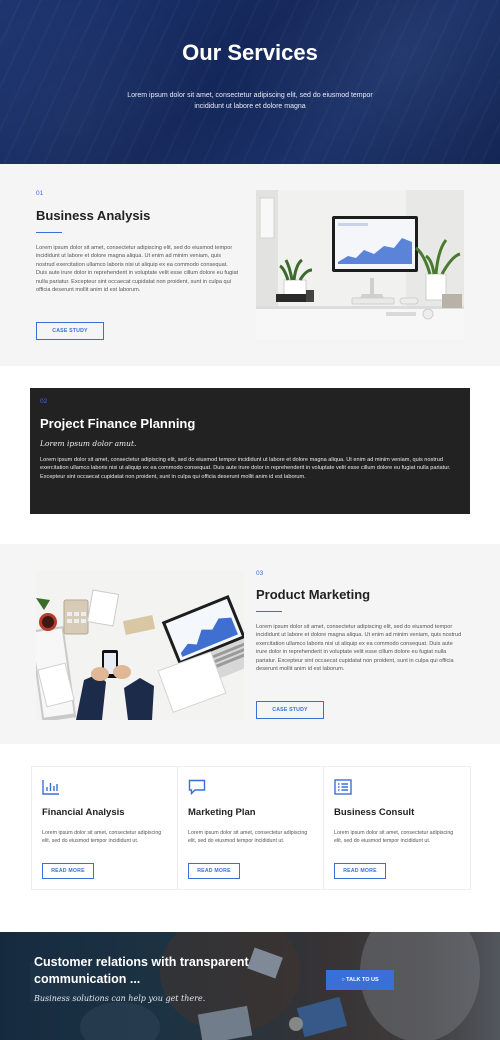  I want to click on service-title: Business Analysis, so click(93, 215).